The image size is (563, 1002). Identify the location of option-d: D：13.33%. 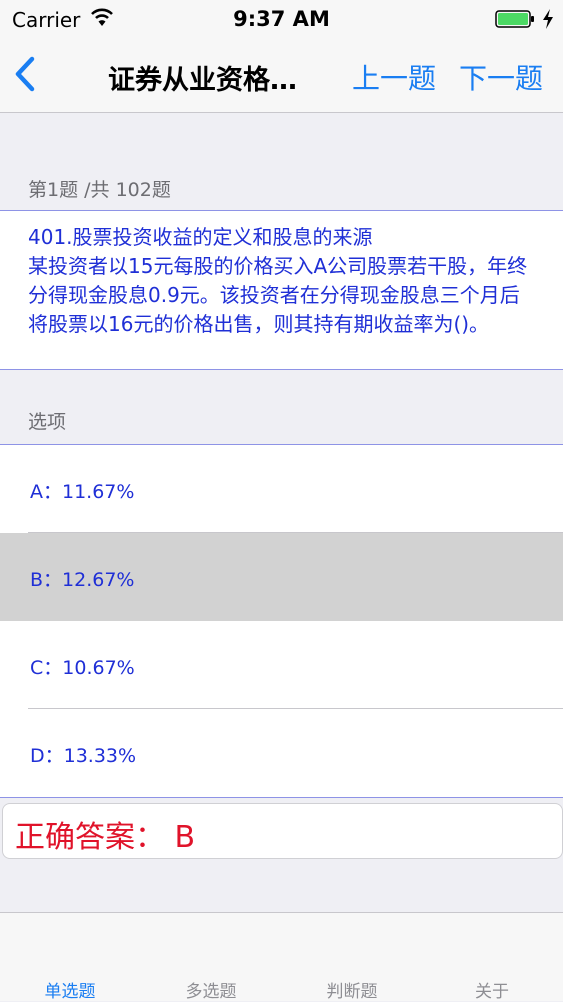
(281, 753).